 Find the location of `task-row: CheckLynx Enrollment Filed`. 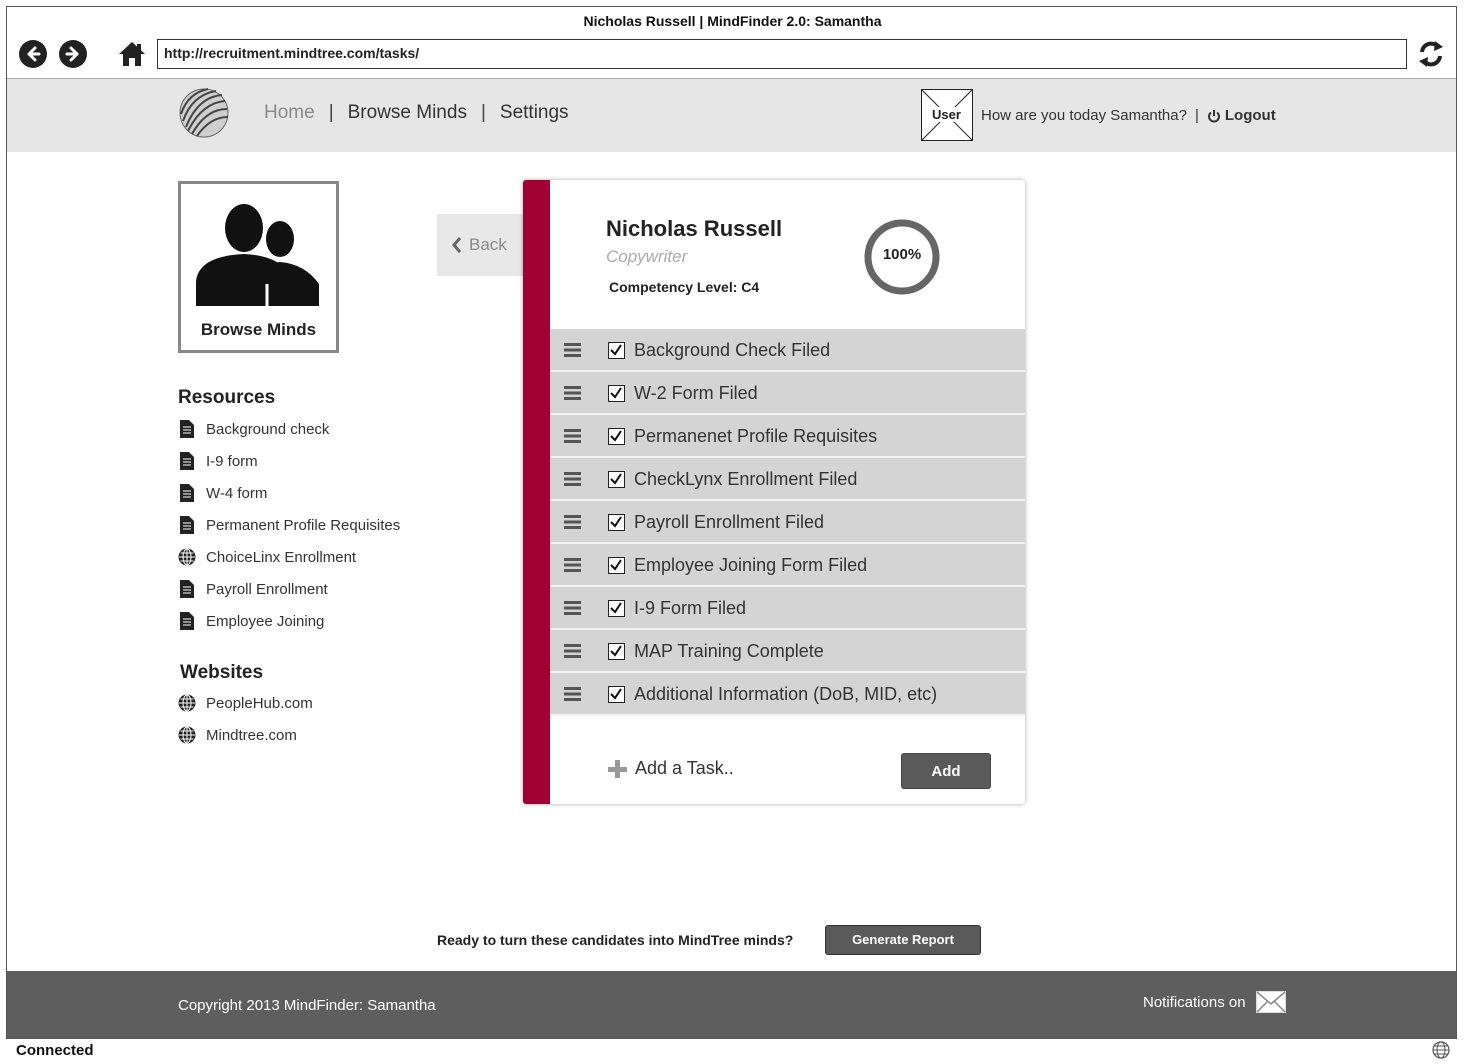

task-row: CheckLynx Enrollment Filed is located at coordinates (787, 479).